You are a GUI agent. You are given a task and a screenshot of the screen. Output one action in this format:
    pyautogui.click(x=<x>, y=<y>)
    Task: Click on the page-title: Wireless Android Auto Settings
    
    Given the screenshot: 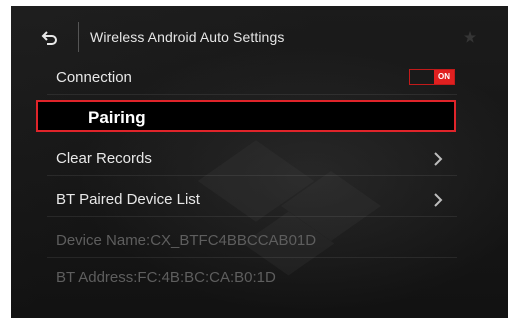 What is the action you would take?
    pyautogui.click(x=187, y=37)
    